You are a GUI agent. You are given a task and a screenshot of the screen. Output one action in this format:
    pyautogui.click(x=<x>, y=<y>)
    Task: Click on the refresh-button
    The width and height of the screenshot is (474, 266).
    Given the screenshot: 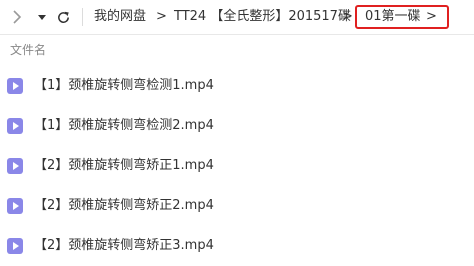 What is the action you would take?
    pyautogui.click(x=63, y=17)
    